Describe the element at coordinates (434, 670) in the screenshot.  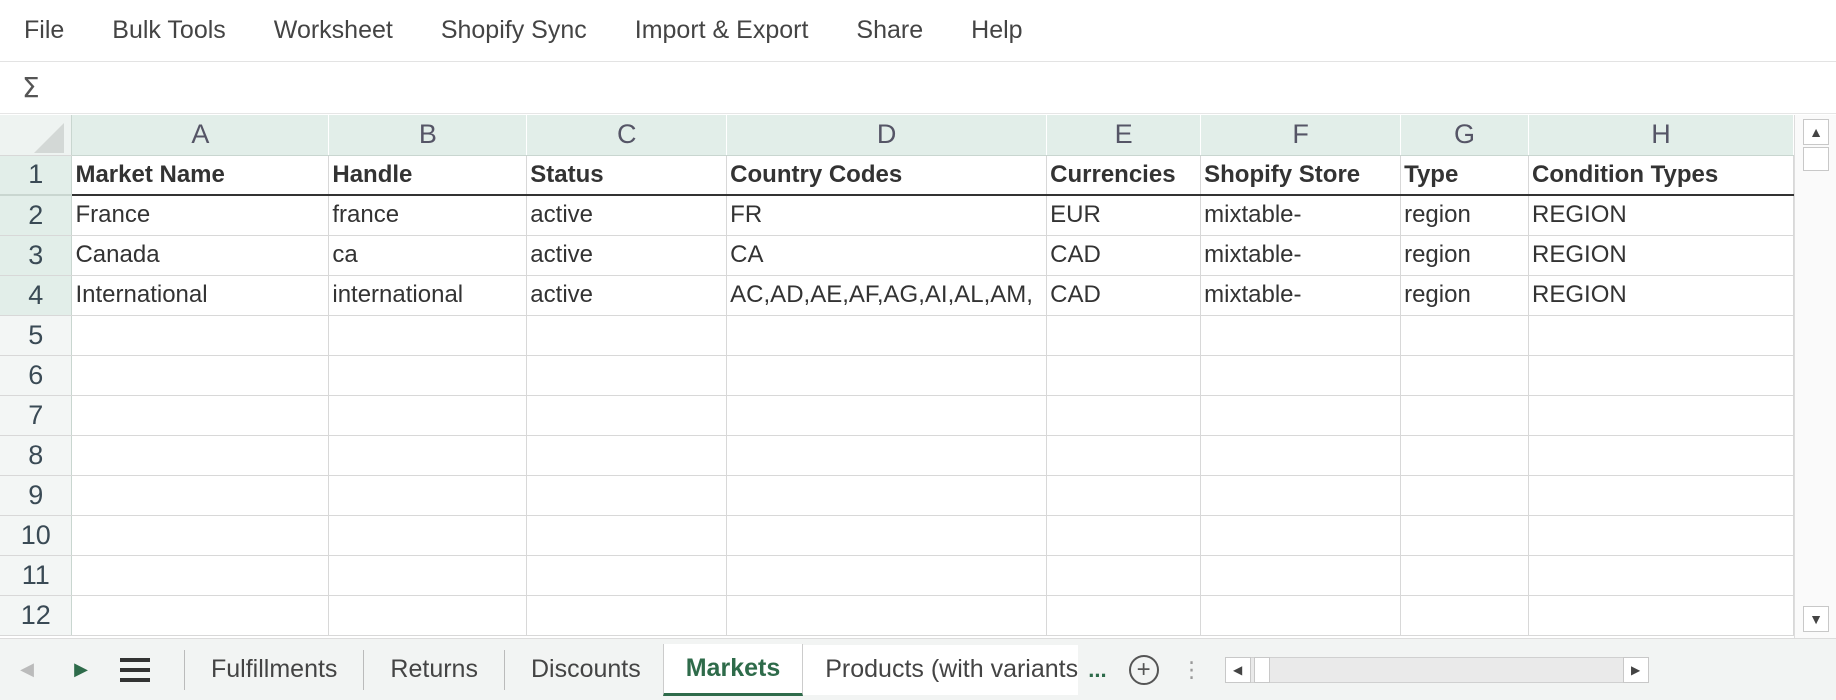
I see `sheet-tab-returns: Returns` at that location.